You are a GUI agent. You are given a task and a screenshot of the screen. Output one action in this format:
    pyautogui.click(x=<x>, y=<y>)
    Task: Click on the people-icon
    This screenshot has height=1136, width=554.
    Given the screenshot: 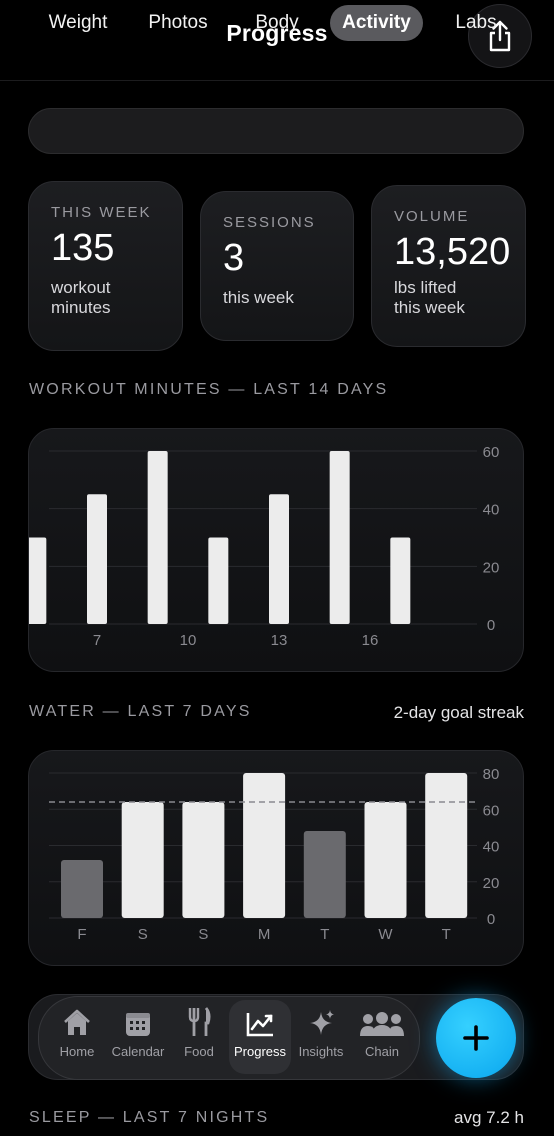 What is the action you would take?
    pyautogui.click(x=382, y=1024)
    